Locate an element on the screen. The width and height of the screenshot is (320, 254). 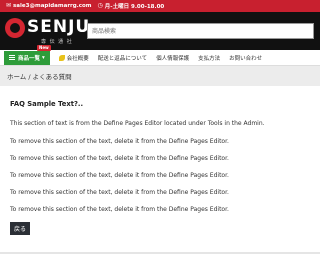
nav-item-company: 会社概要 is located at coordinates (73, 58).